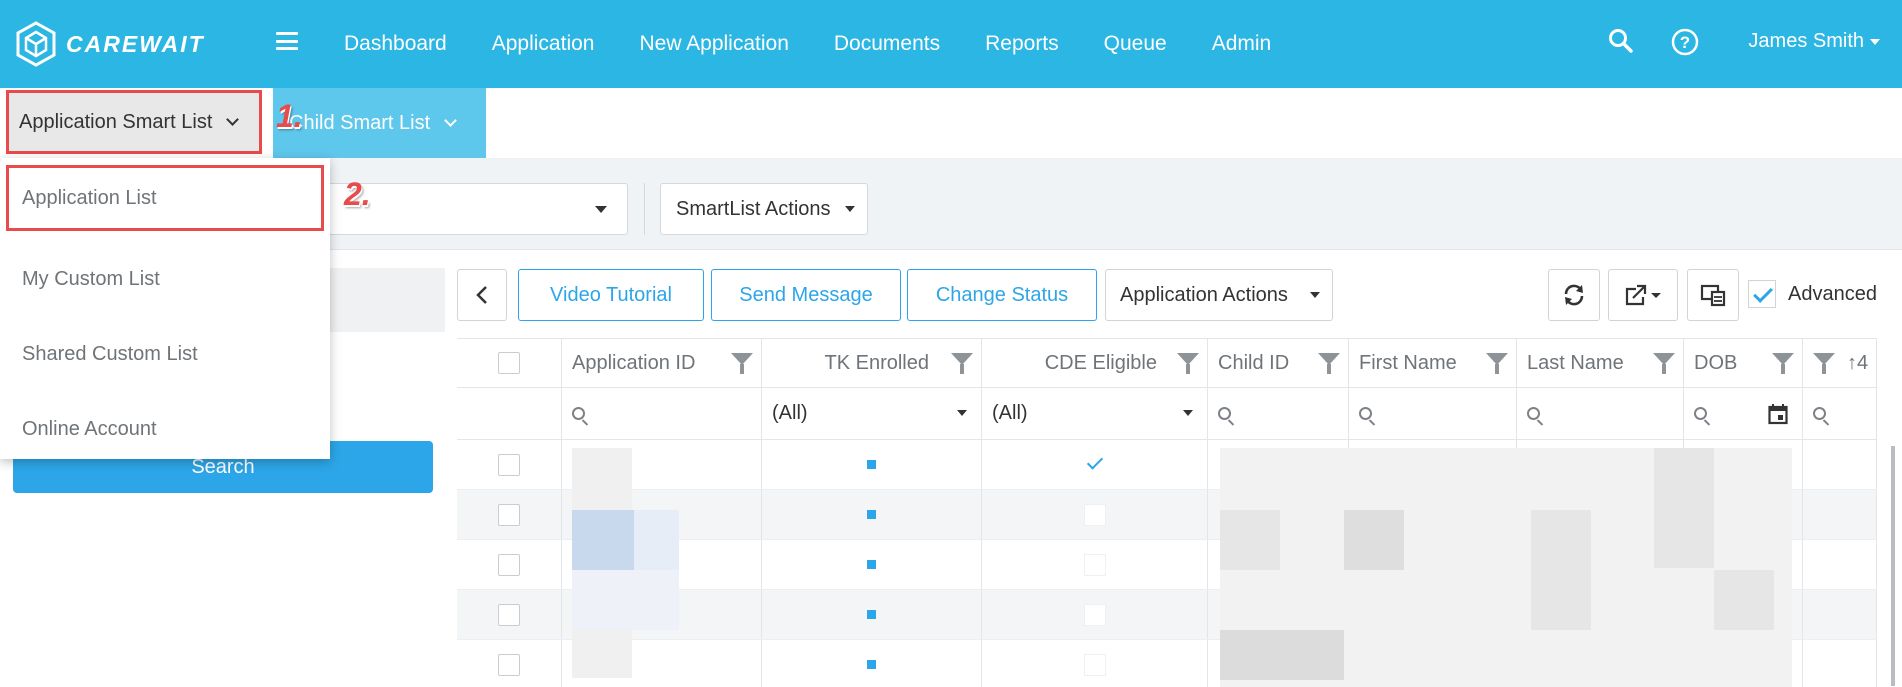 The height and width of the screenshot is (687, 1902). I want to click on application-actions-button: Application Actions, so click(1219, 295).